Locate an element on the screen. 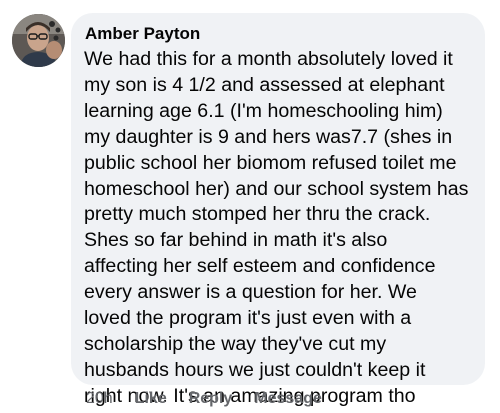  avatar is located at coordinates (38, 40).